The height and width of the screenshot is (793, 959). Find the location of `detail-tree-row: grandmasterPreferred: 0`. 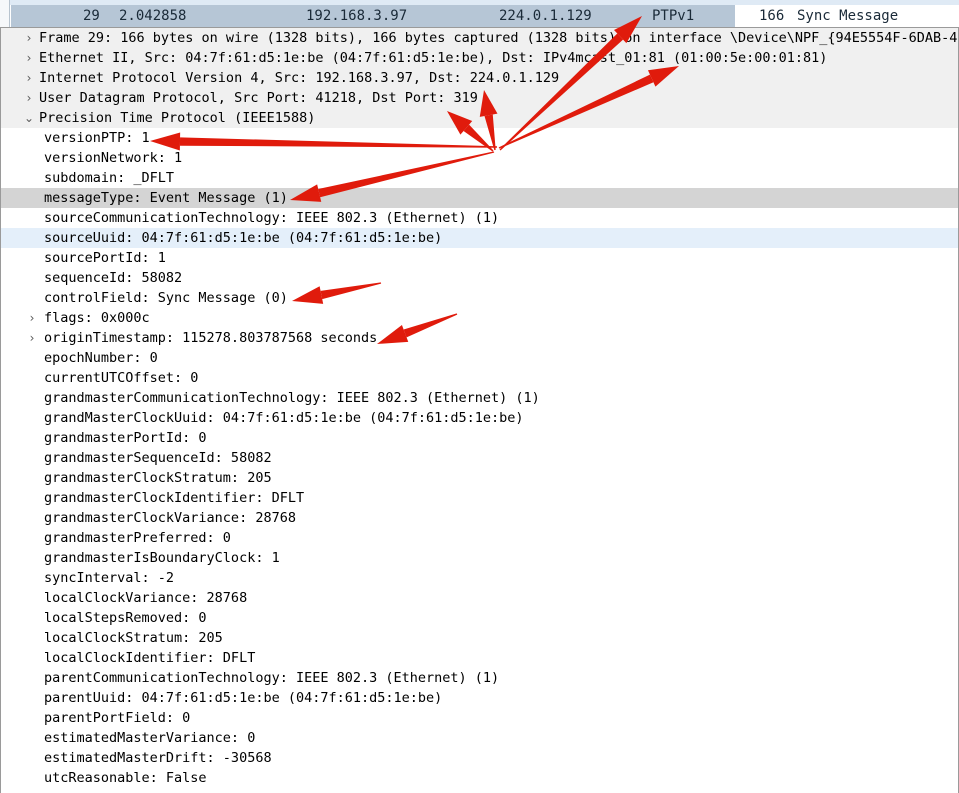

detail-tree-row: grandmasterPreferred: 0 is located at coordinates (479, 538).